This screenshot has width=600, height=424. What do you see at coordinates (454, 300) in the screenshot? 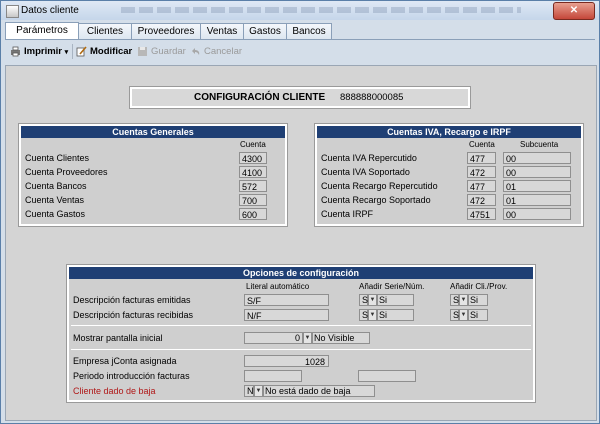
I see `select-emitidas-cif-code: S` at bounding box center [454, 300].